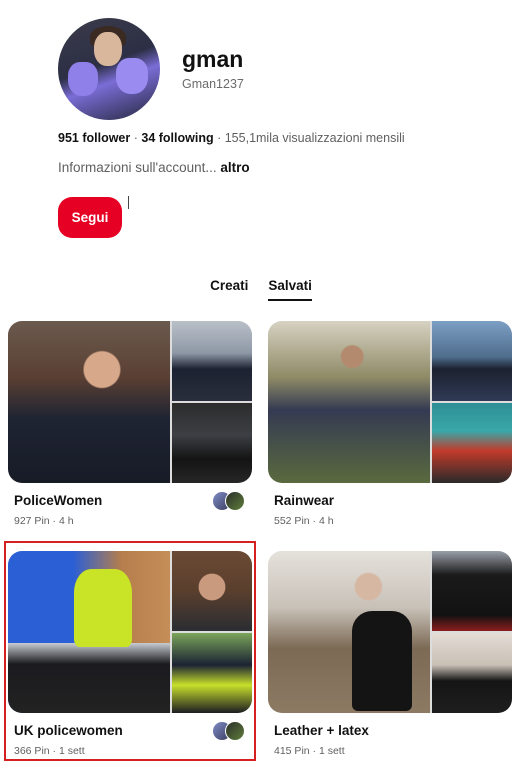 Image resolution: width=522 pixels, height=768 pixels. Describe the element at coordinates (382, 661) in the screenshot. I see `figure-silhouette` at that location.